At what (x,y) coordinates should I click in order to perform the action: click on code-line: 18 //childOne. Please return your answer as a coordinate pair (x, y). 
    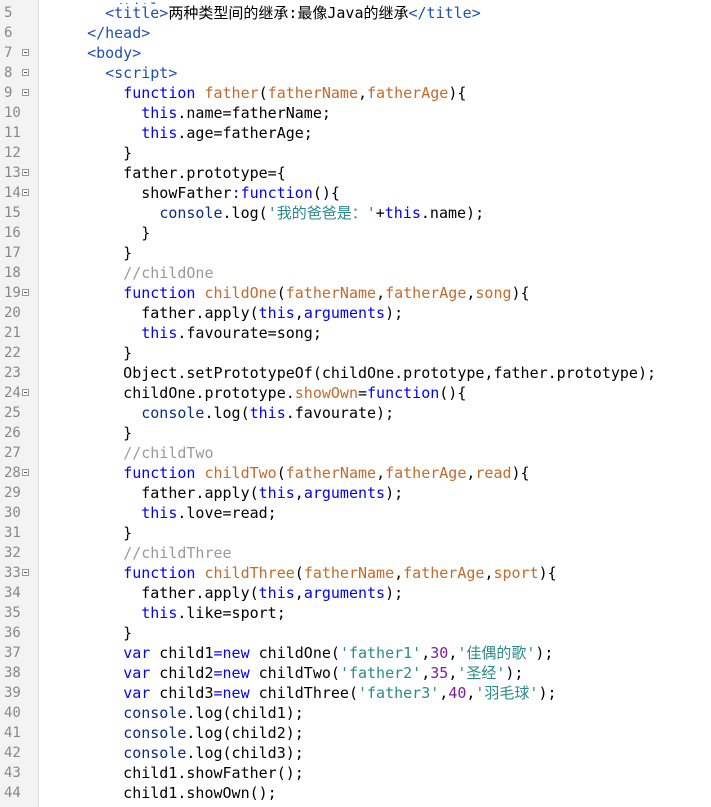
    Looking at the image, I should click on (355, 273).